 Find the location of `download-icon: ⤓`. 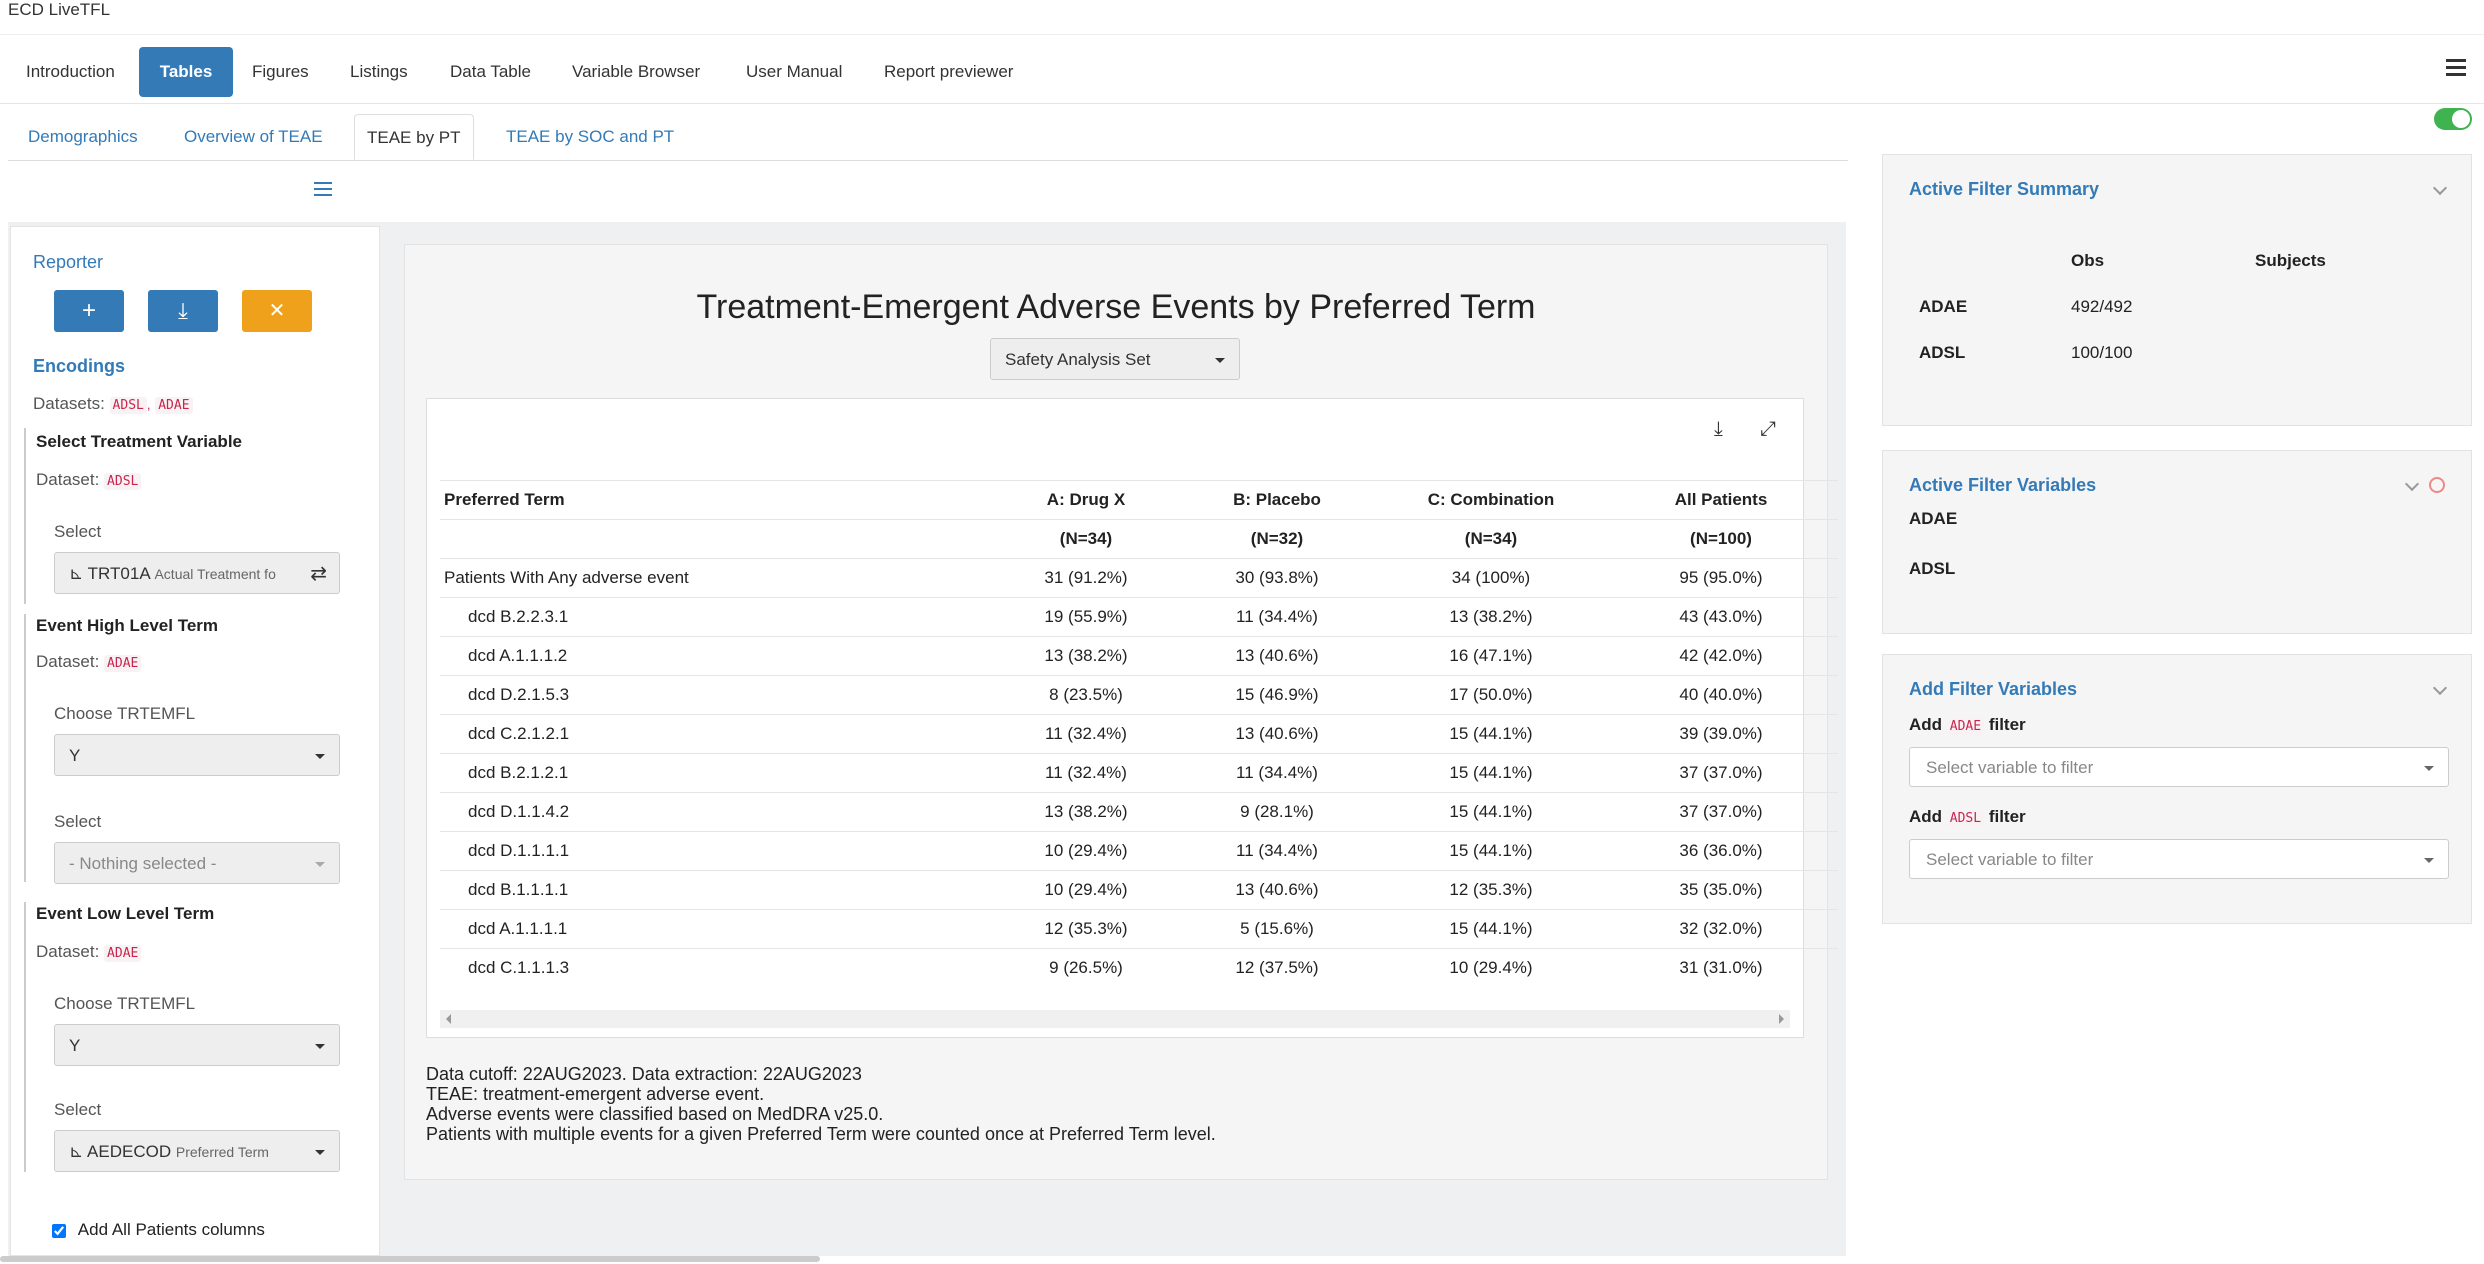

download-icon: ⤓ is located at coordinates (1718, 429).